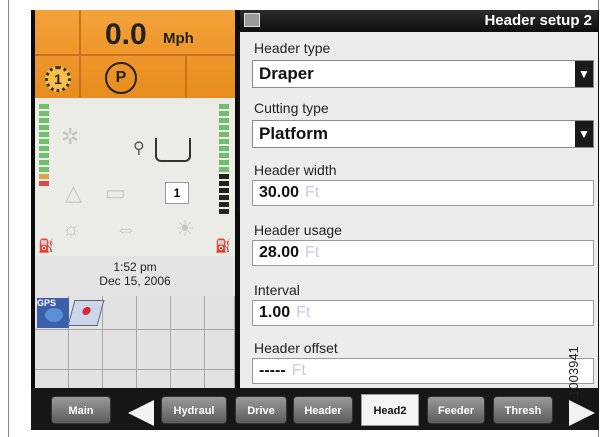 The height and width of the screenshot is (437, 605). Describe the element at coordinates (296, 348) in the screenshot. I see `header-offset-label: Header offset` at that location.